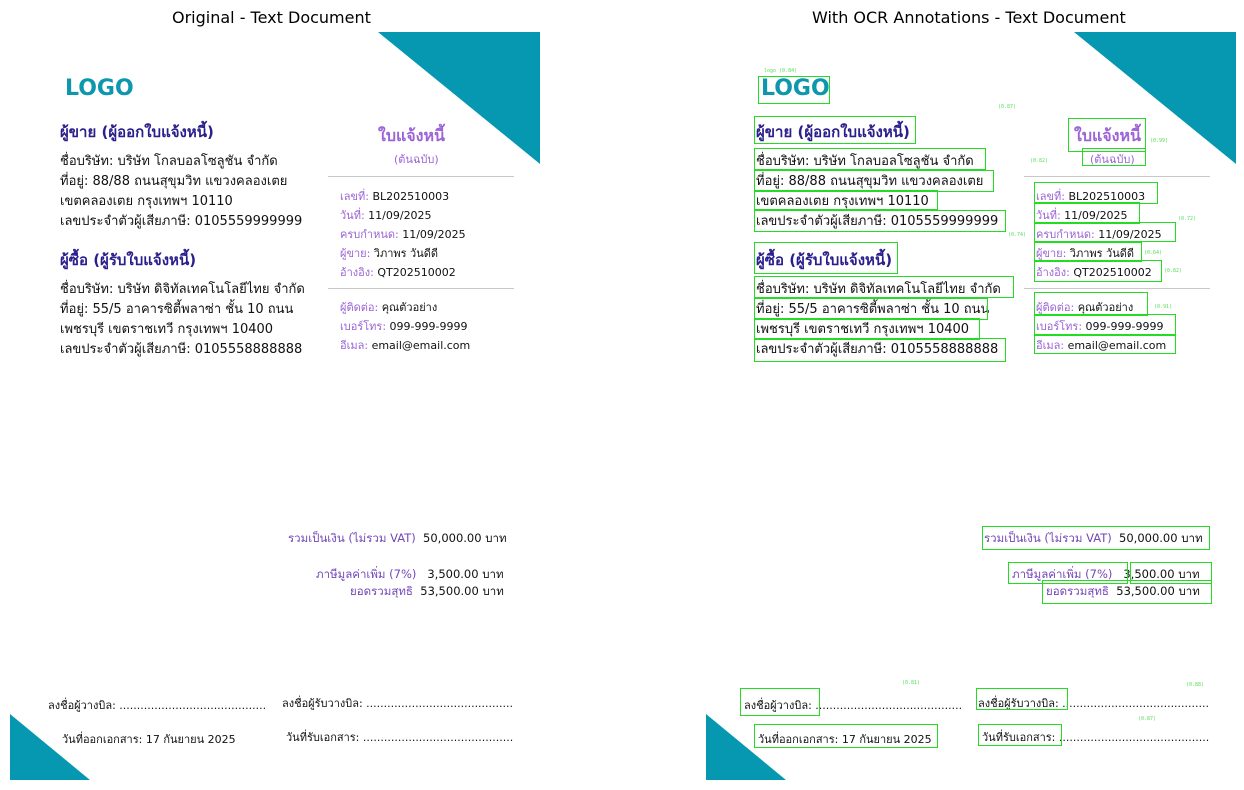 Image resolution: width=1244 pixels, height=790 pixels. What do you see at coordinates (386, 215) in the screenshot?
I see `meta-row: วันที่: 11/09/2025` at bounding box center [386, 215].